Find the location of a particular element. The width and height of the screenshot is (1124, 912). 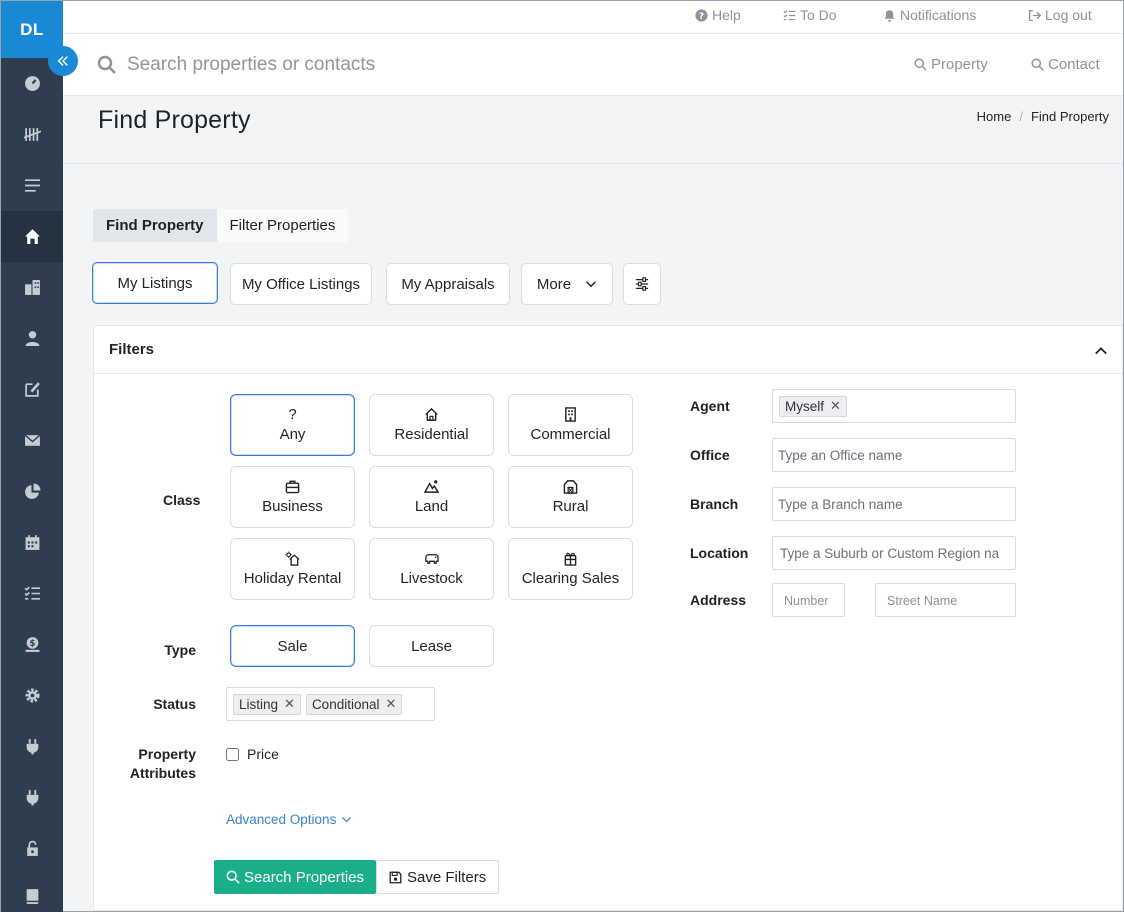

office-input is located at coordinates (894, 455).